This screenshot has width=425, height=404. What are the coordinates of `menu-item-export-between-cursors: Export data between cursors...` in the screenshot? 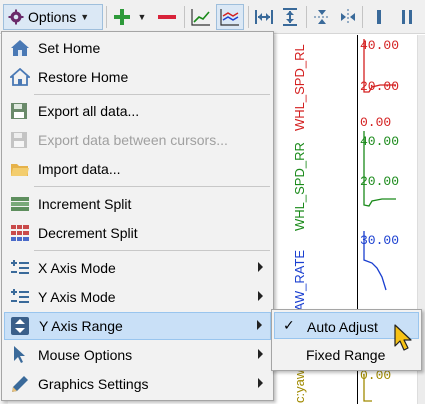 It's located at (137, 140).